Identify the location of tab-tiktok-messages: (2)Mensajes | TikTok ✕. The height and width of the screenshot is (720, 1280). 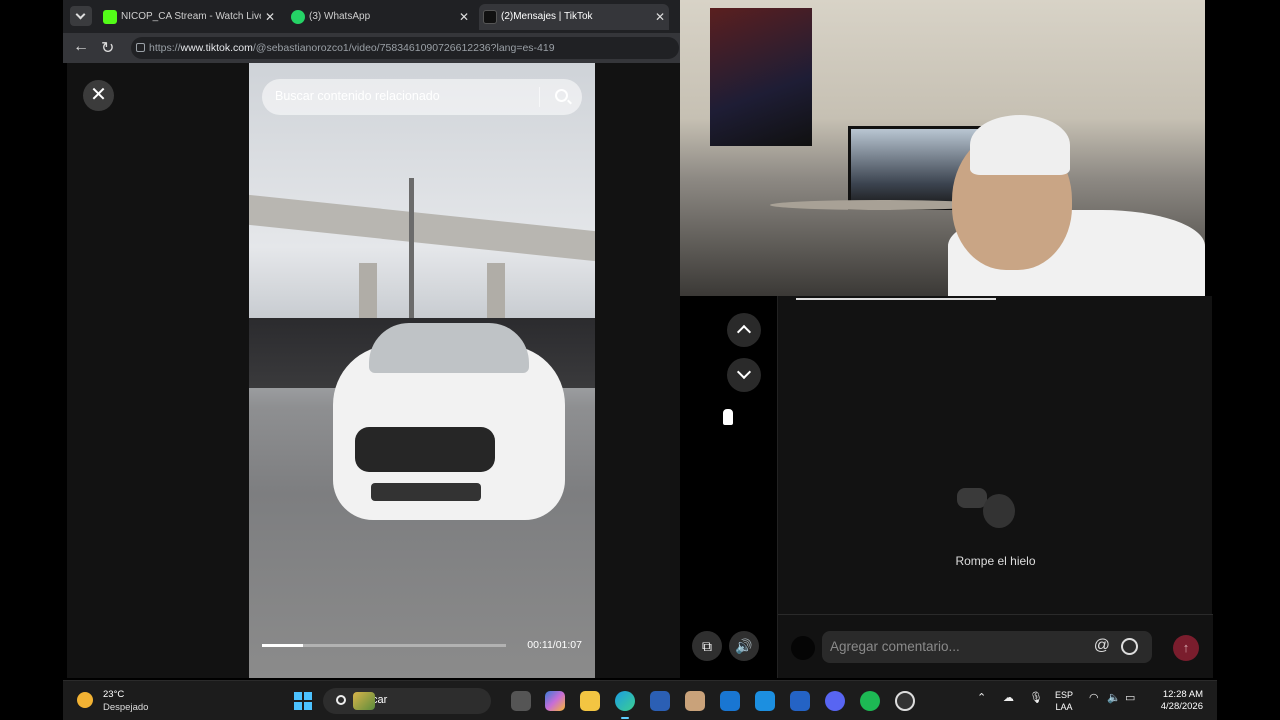
(574, 17).